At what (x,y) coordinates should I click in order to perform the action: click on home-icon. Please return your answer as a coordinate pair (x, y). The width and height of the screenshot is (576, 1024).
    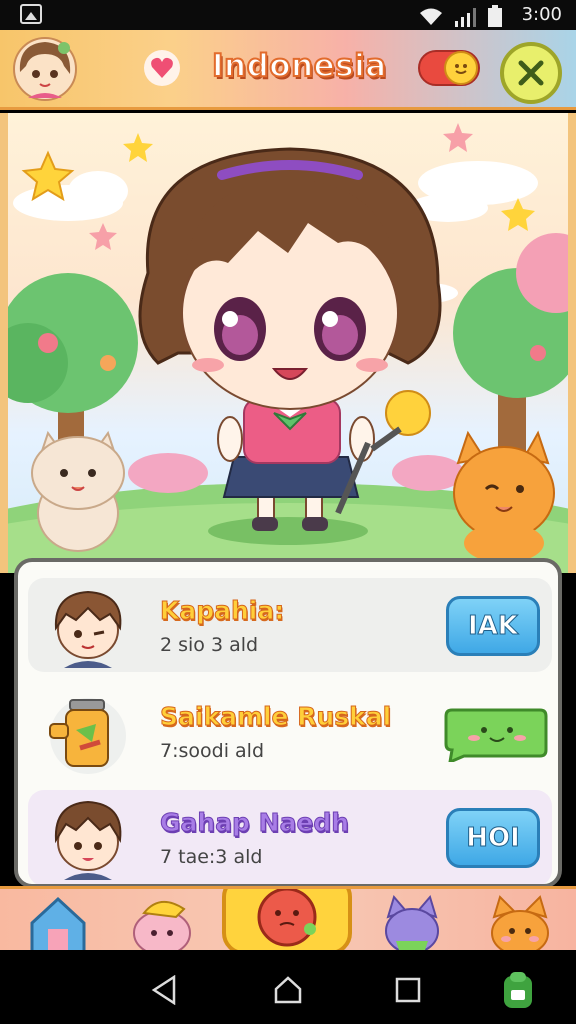
    Looking at the image, I should click on (288, 990).